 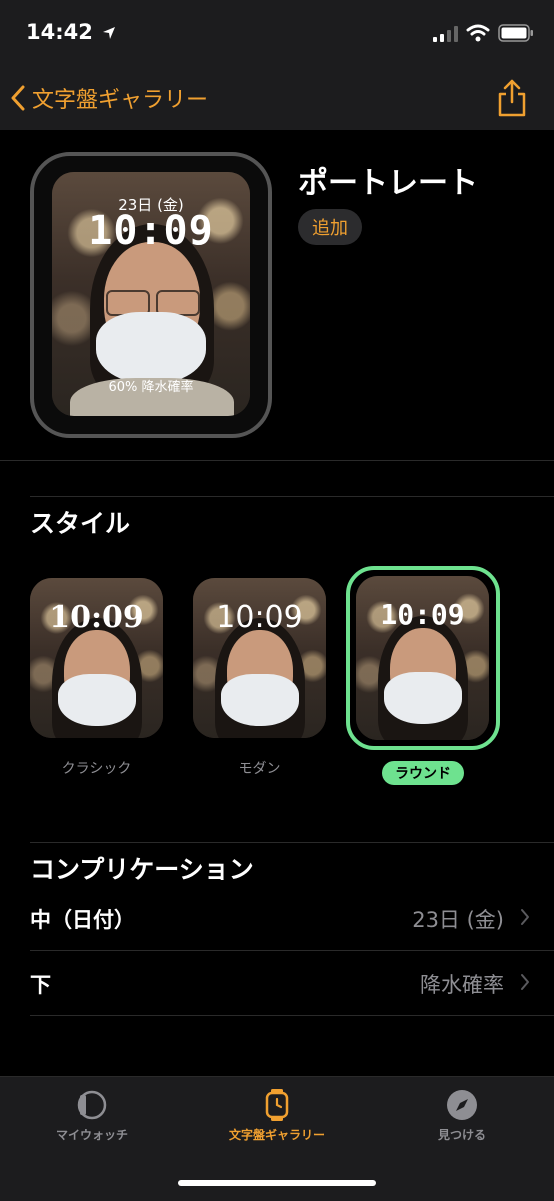 I want to click on tab-face-gallery: 文字盤ギャラリー, so click(x=277, y=1115).